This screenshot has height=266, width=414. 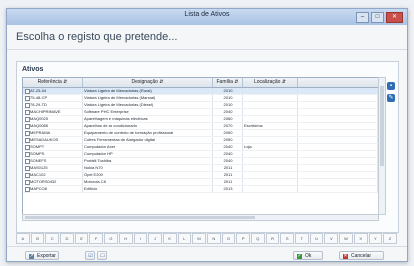 I want to click on table-row: MACHIPRIMAVE Software PHC Enterprise 2040, so click(x=200, y=112).